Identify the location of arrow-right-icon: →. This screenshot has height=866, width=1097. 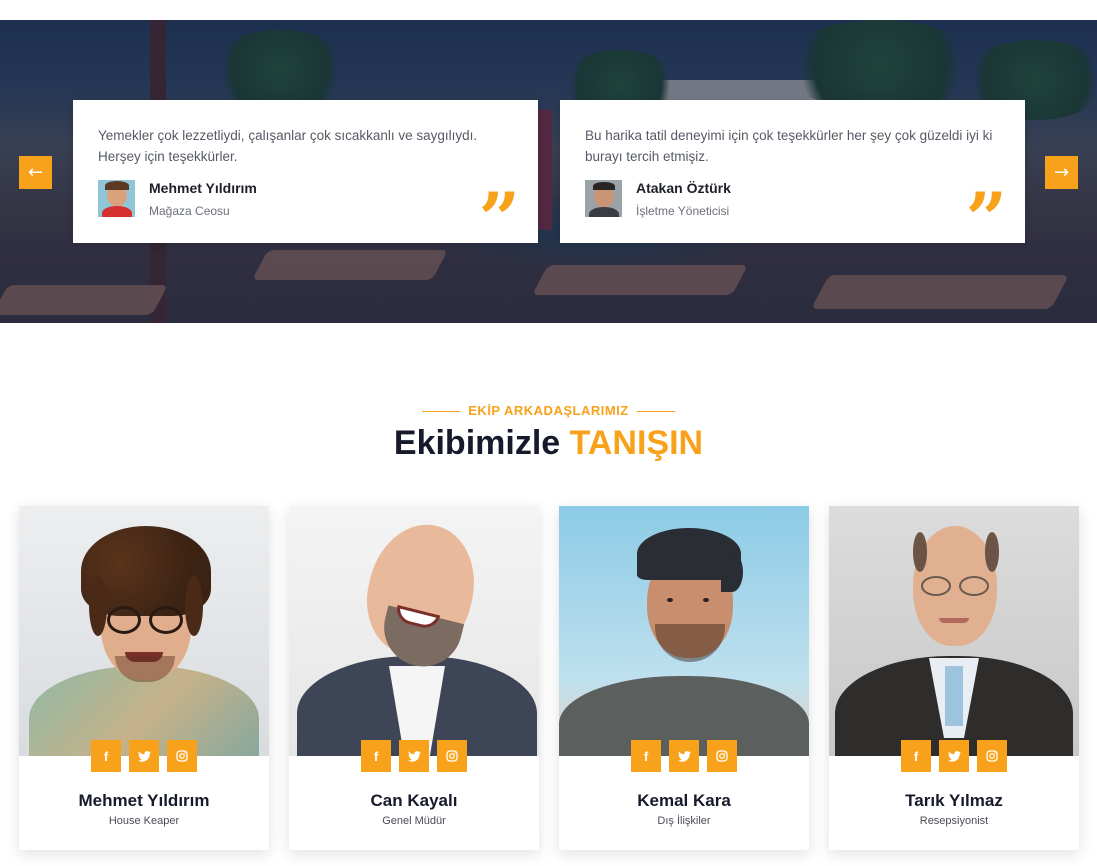
(1061, 172).